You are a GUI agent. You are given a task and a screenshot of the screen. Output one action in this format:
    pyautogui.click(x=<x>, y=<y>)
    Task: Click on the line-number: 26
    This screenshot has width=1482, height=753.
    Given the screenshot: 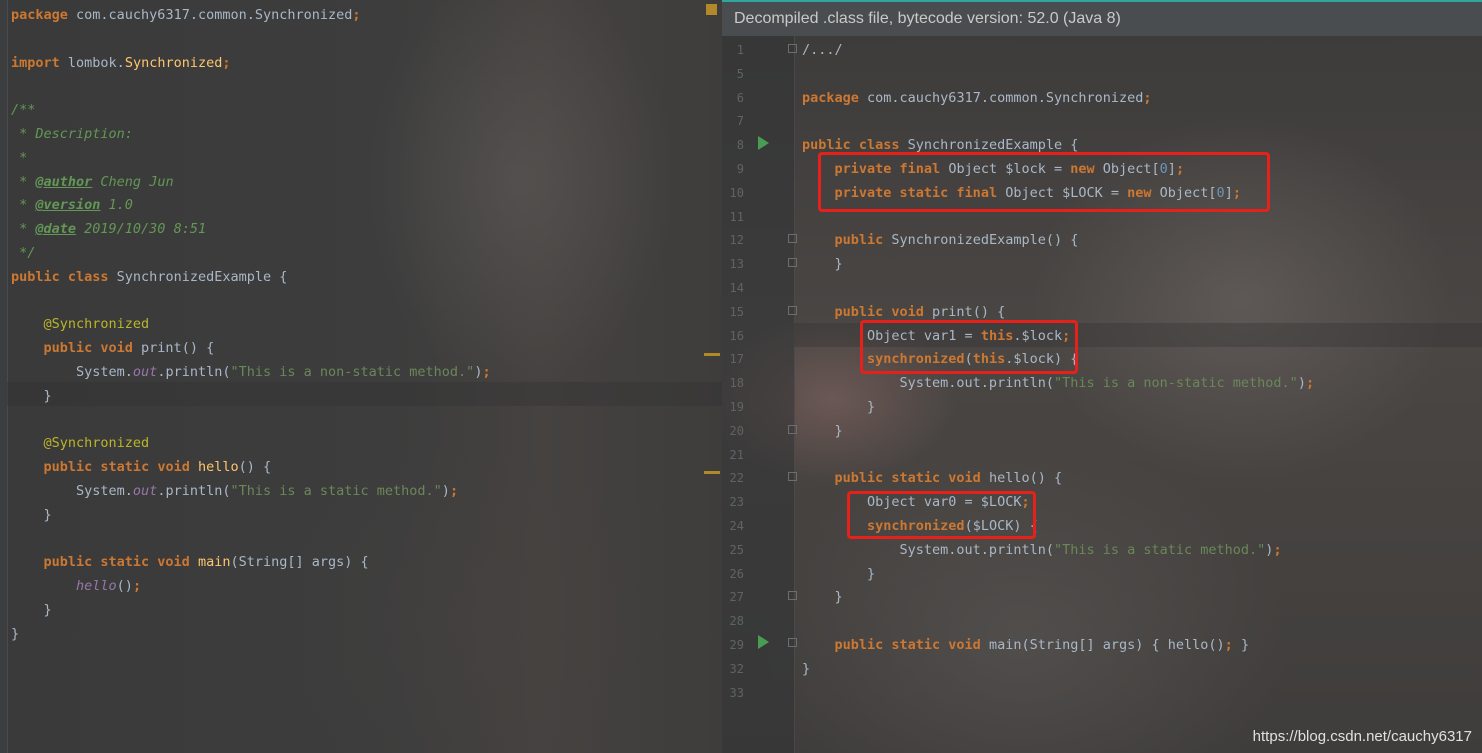 What is the action you would take?
    pyautogui.click(x=736, y=573)
    